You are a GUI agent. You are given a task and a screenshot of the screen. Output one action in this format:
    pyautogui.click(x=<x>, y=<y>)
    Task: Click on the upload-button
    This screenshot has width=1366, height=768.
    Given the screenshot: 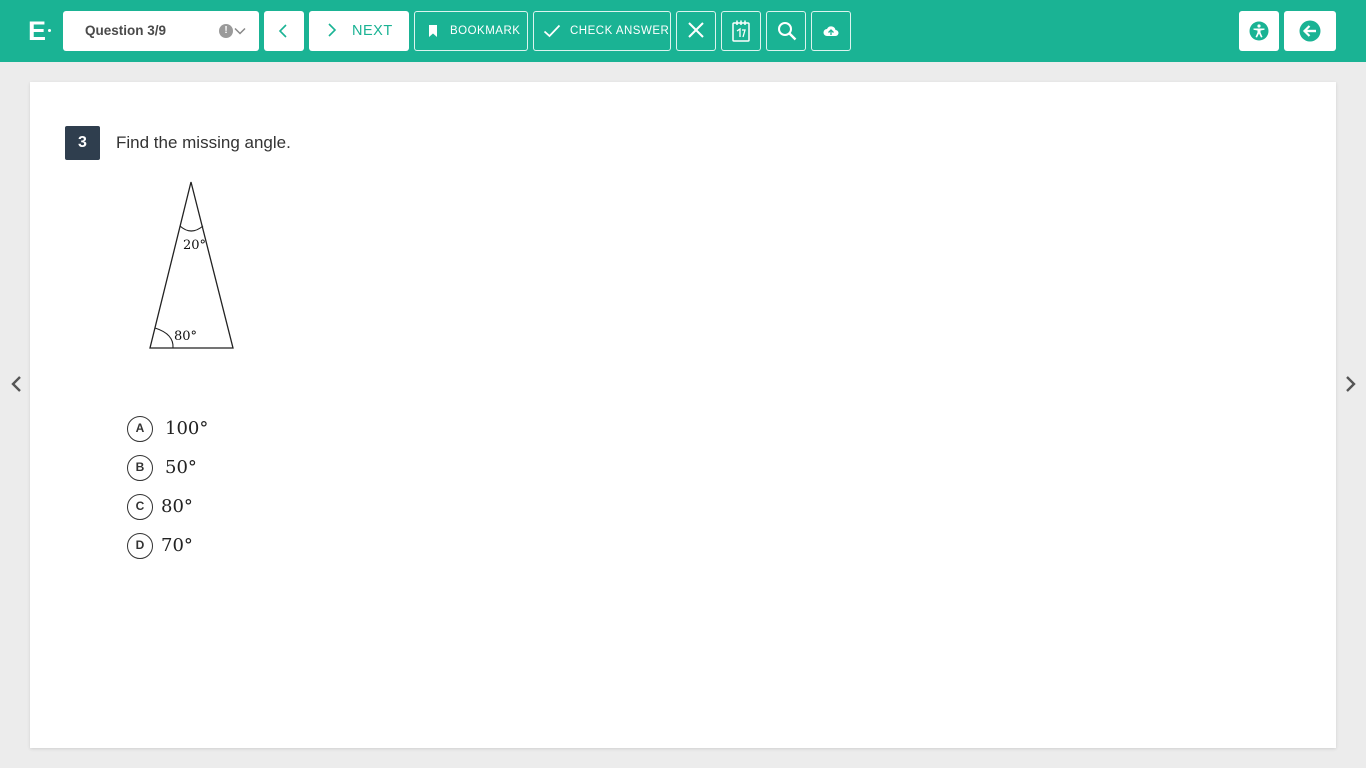 What is the action you would take?
    pyautogui.click(x=831, y=31)
    